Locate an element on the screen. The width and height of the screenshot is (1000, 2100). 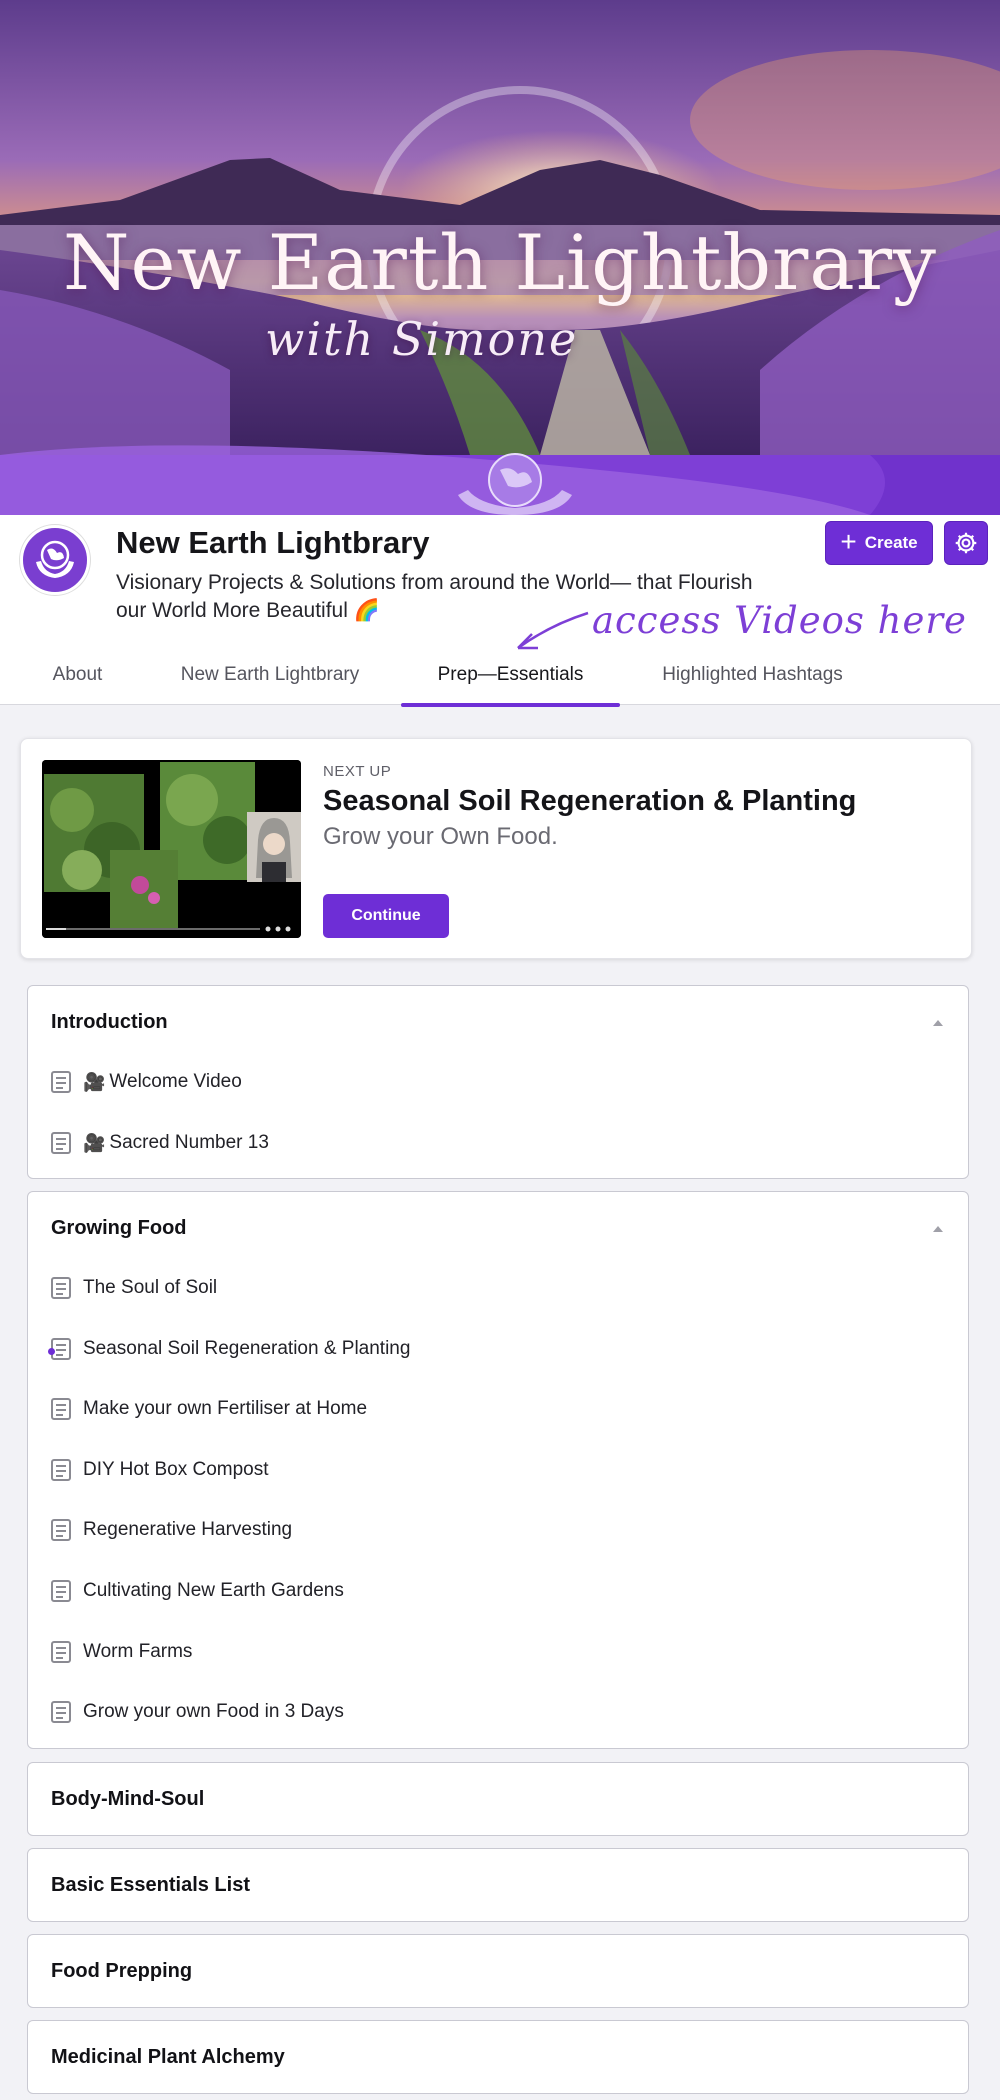
lesson-title: Make your own Fertiliser at Home is located at coordinates (225, 1408).